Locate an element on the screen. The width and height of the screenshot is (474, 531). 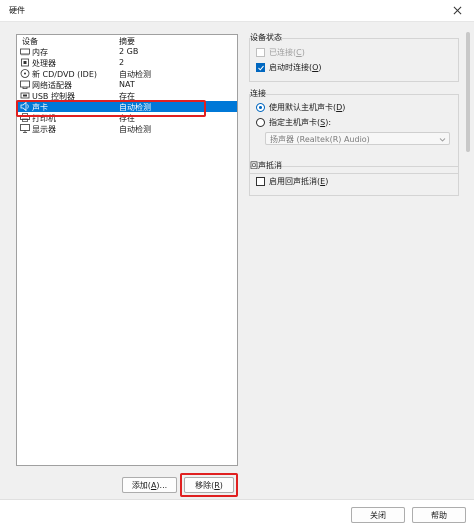
device-row-display: 显示器 自动检测 is located at coordinates (127, 128).